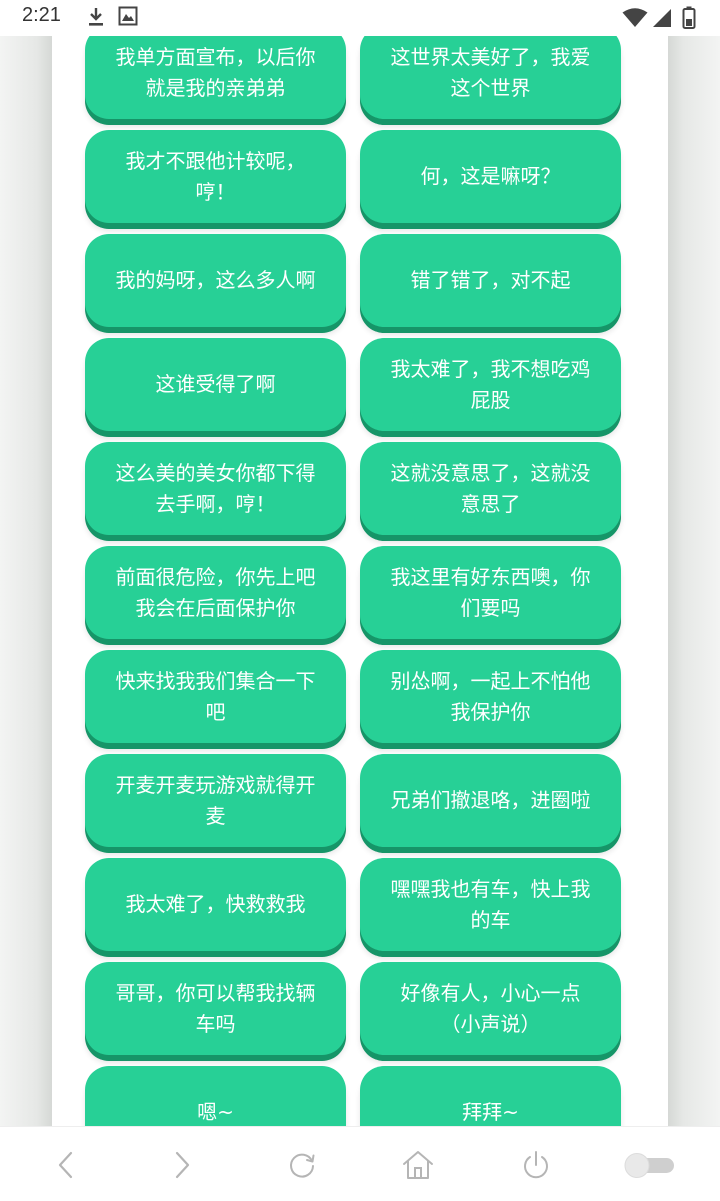  What do you see at coordinates (490, 696) in the screenshot?
I see `voice-button: 别怂啊，一起上不怕他 我保护你` at bounding box center [490, 696].